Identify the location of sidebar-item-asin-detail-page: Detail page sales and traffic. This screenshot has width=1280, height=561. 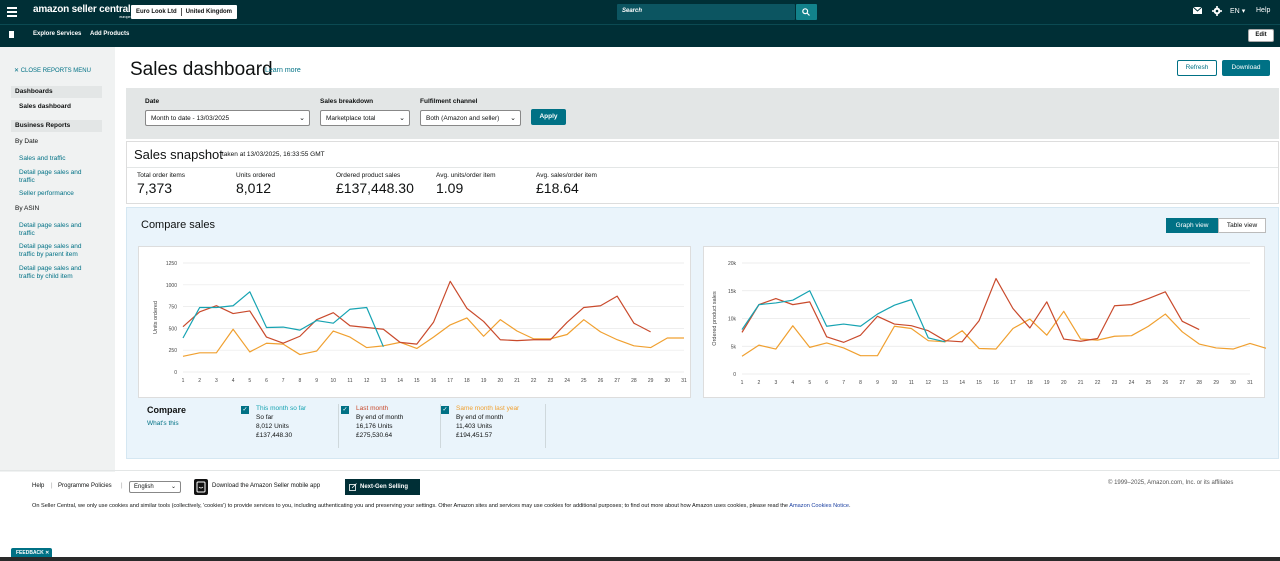
(58, 230).